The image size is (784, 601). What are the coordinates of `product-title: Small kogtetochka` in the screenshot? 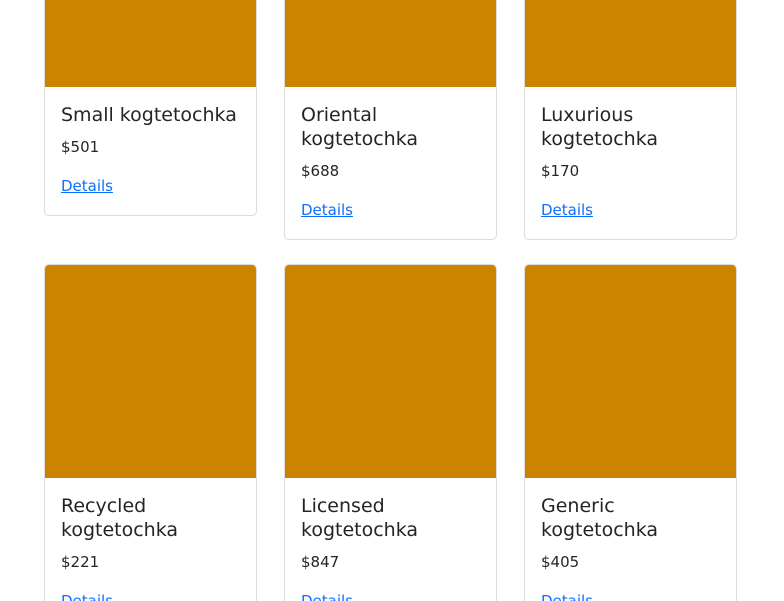 It's located at (149, 115).